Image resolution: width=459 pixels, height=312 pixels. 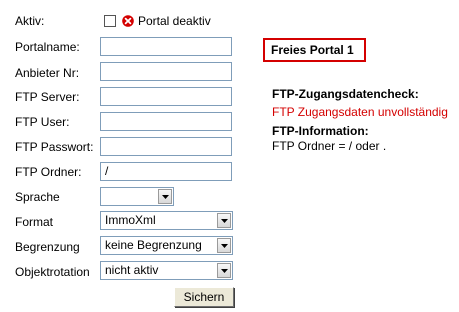 What do you see at coordinates (48, 172) in the screenshot?
I see `ftp-ordner-label: FTP Ordner:` at bounding box center [48, 172].